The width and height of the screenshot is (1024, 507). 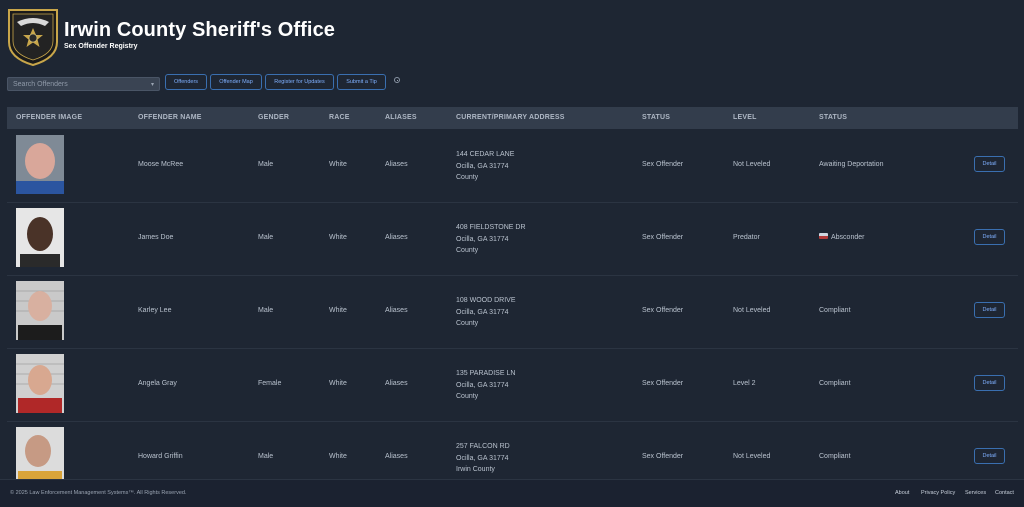 I want to click on col-level: LEVEL, so click(x=745, y=117).